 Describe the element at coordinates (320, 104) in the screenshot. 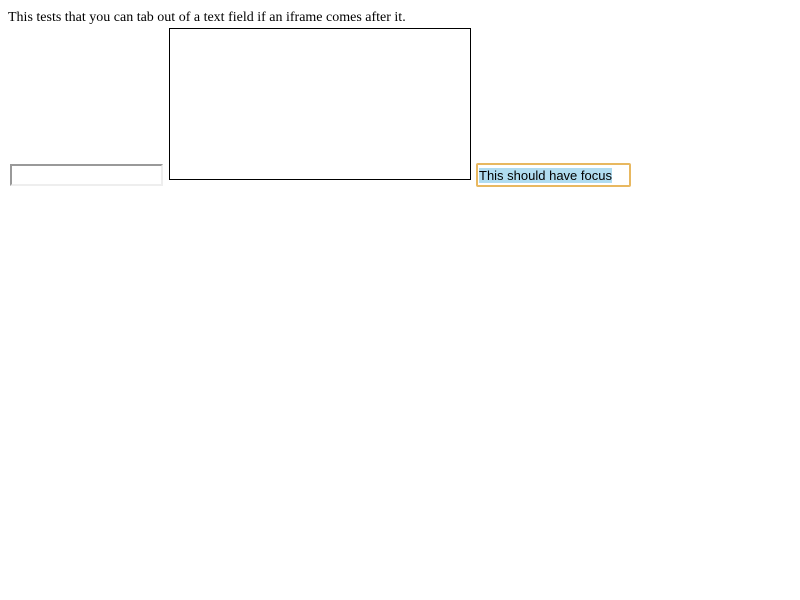

I see `iframe` at that location.